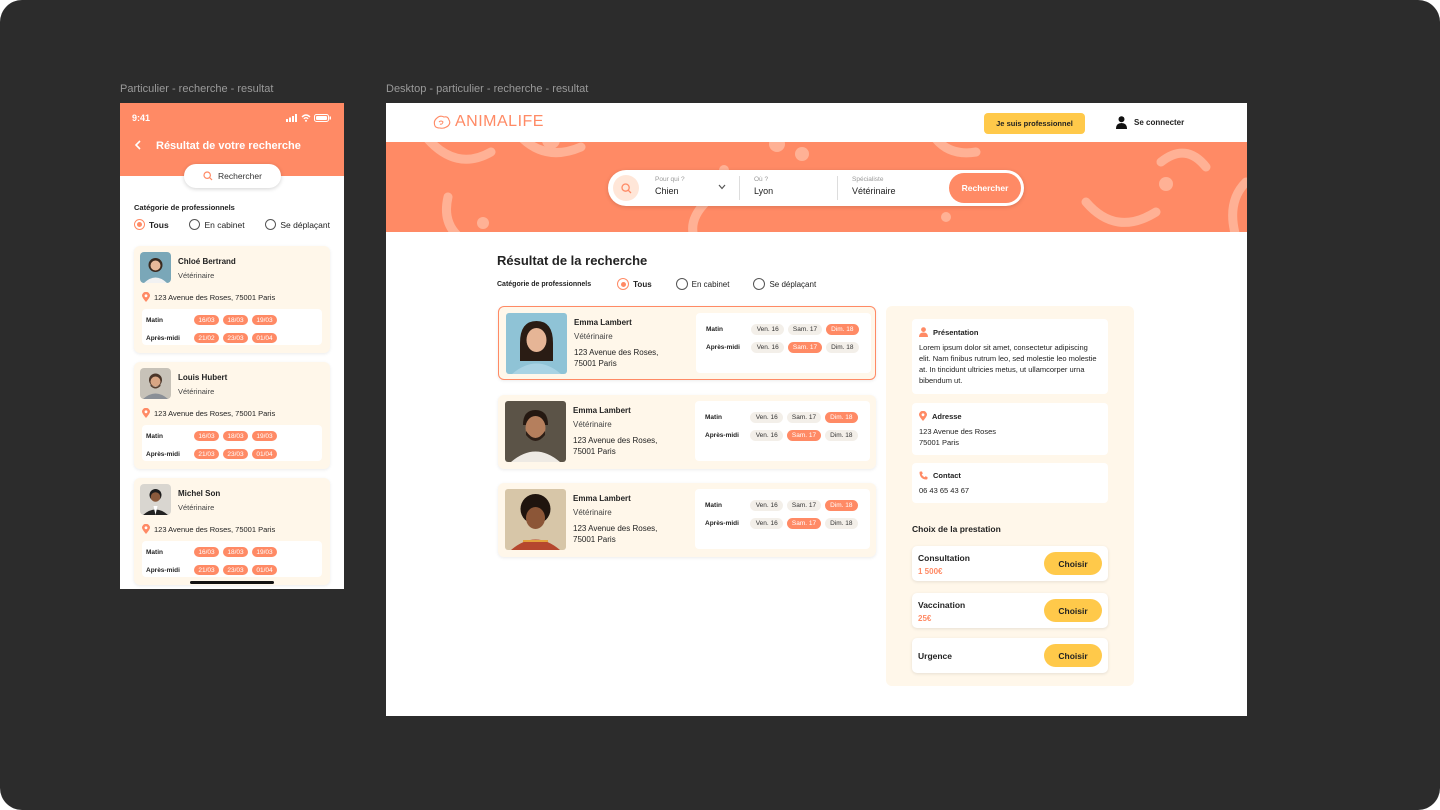 This screenshot has height=810, width=1440. I want to click on service-item: Vaccination 25€ Choisir, so click(1010, 610).